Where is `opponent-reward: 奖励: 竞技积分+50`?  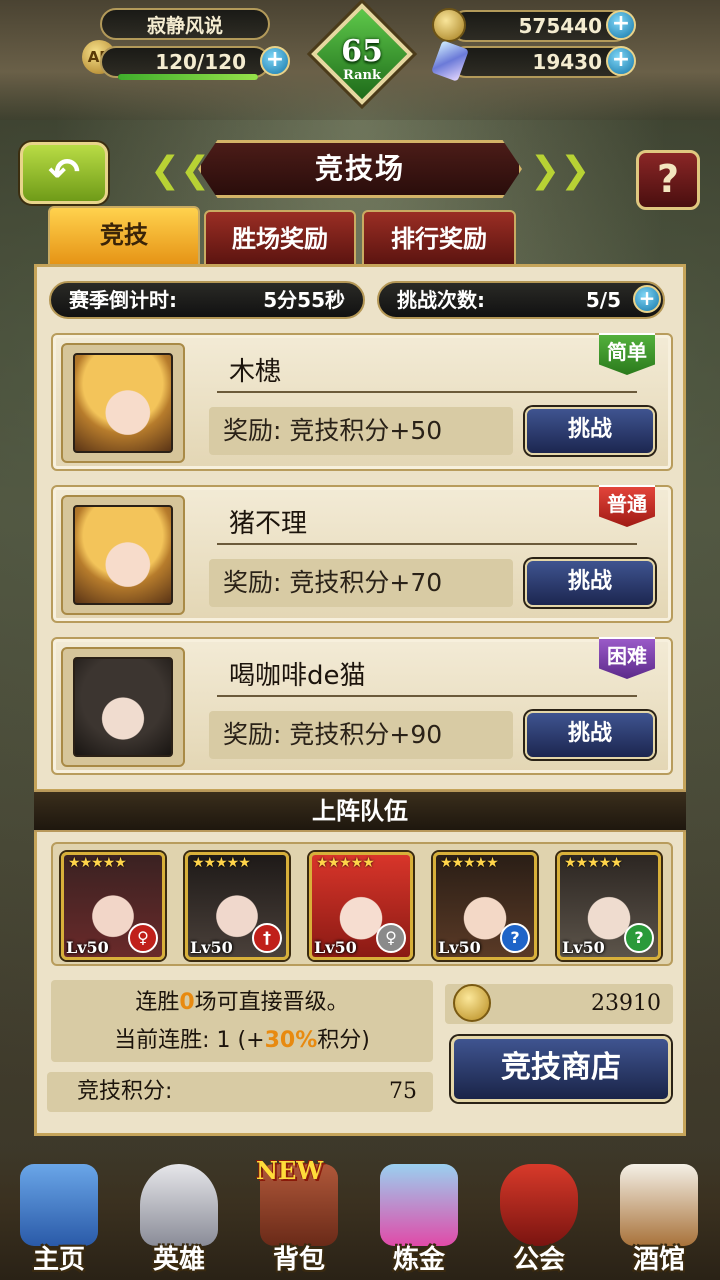
opponent-reward: 奖励: 竞技积分+50 is located at coordinates (361, 431).